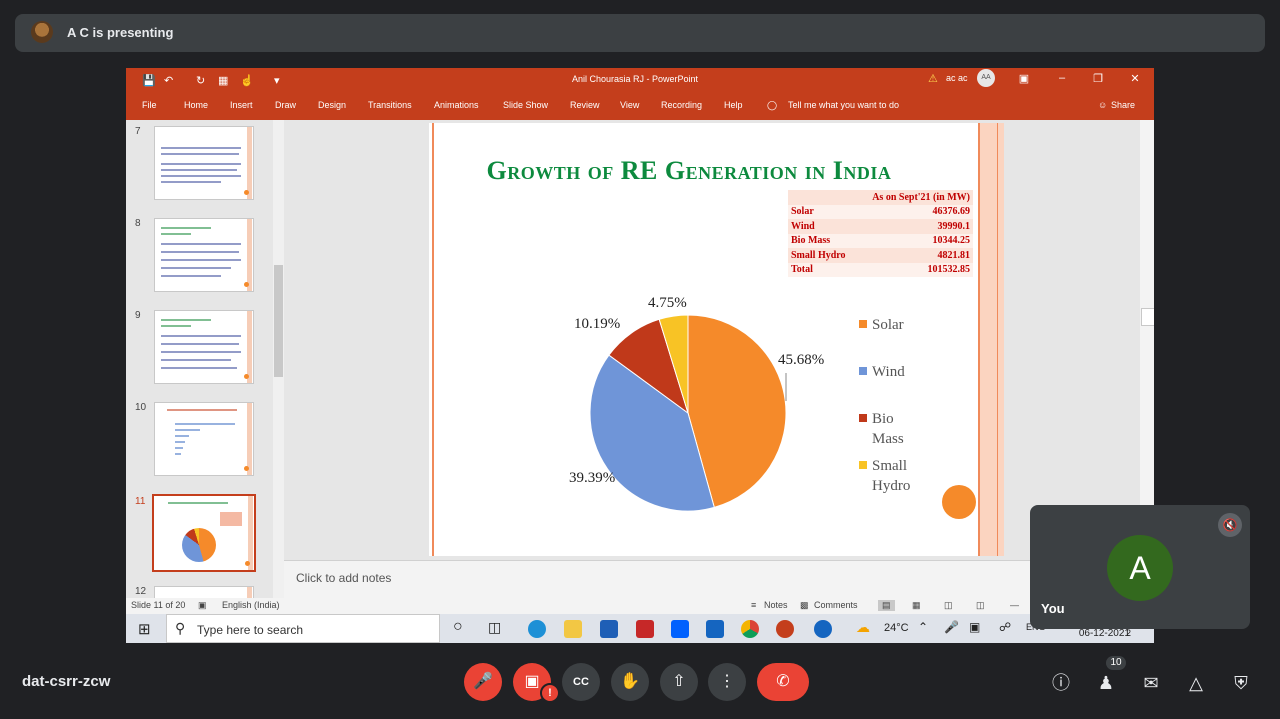 The width and height of the screenshot is (1280, 719). Describe the element at coordinates (277, 80) in the screenshot. I see `customize-qat-icon: ▾` at that location.